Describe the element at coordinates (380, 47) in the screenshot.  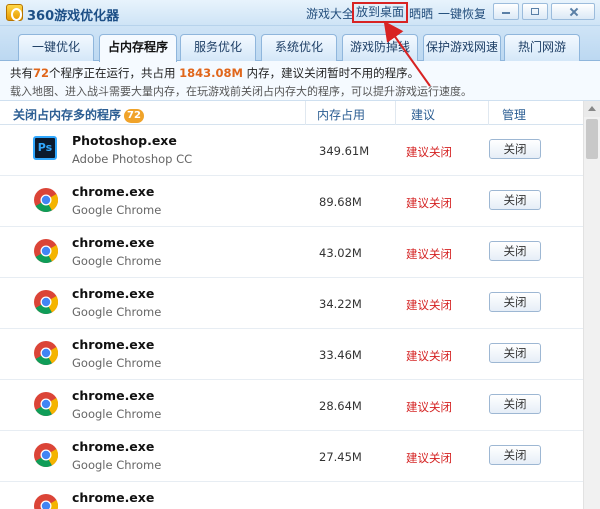
I see `tab-anti-disconnect: 游戏防掉线` at that location.